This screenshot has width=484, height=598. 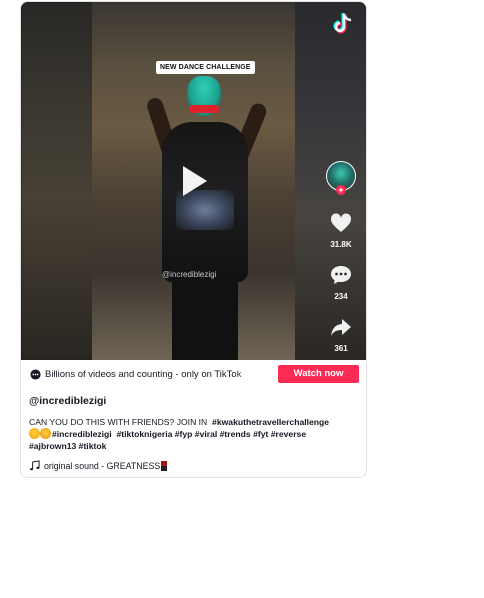 I want to click on music-note-icon, so click(x=35, y=465).